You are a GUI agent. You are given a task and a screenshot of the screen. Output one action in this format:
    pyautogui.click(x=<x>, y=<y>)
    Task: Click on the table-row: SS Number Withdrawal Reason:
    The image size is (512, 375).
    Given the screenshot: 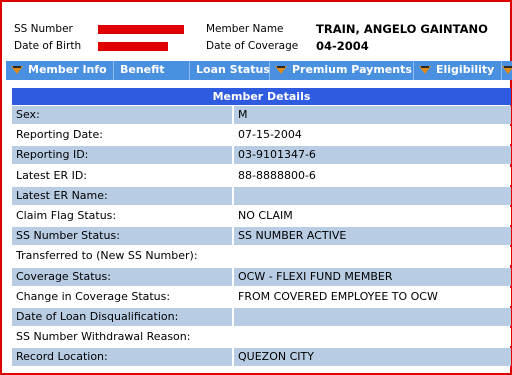 What is the action you would take?
    pyautogui.click(x=261, y=337)
    